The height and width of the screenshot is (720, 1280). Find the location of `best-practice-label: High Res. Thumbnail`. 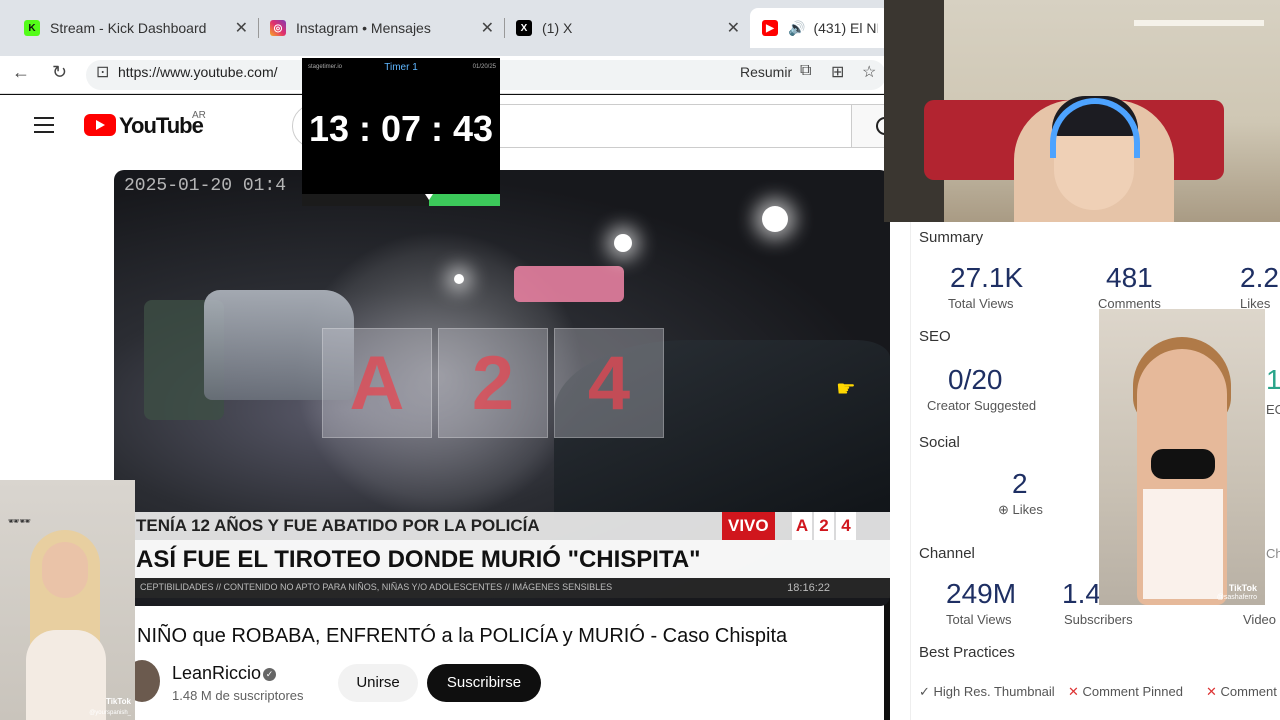

best-practice-label: High Res. Thumbnail is located at coordinates (994, 691).